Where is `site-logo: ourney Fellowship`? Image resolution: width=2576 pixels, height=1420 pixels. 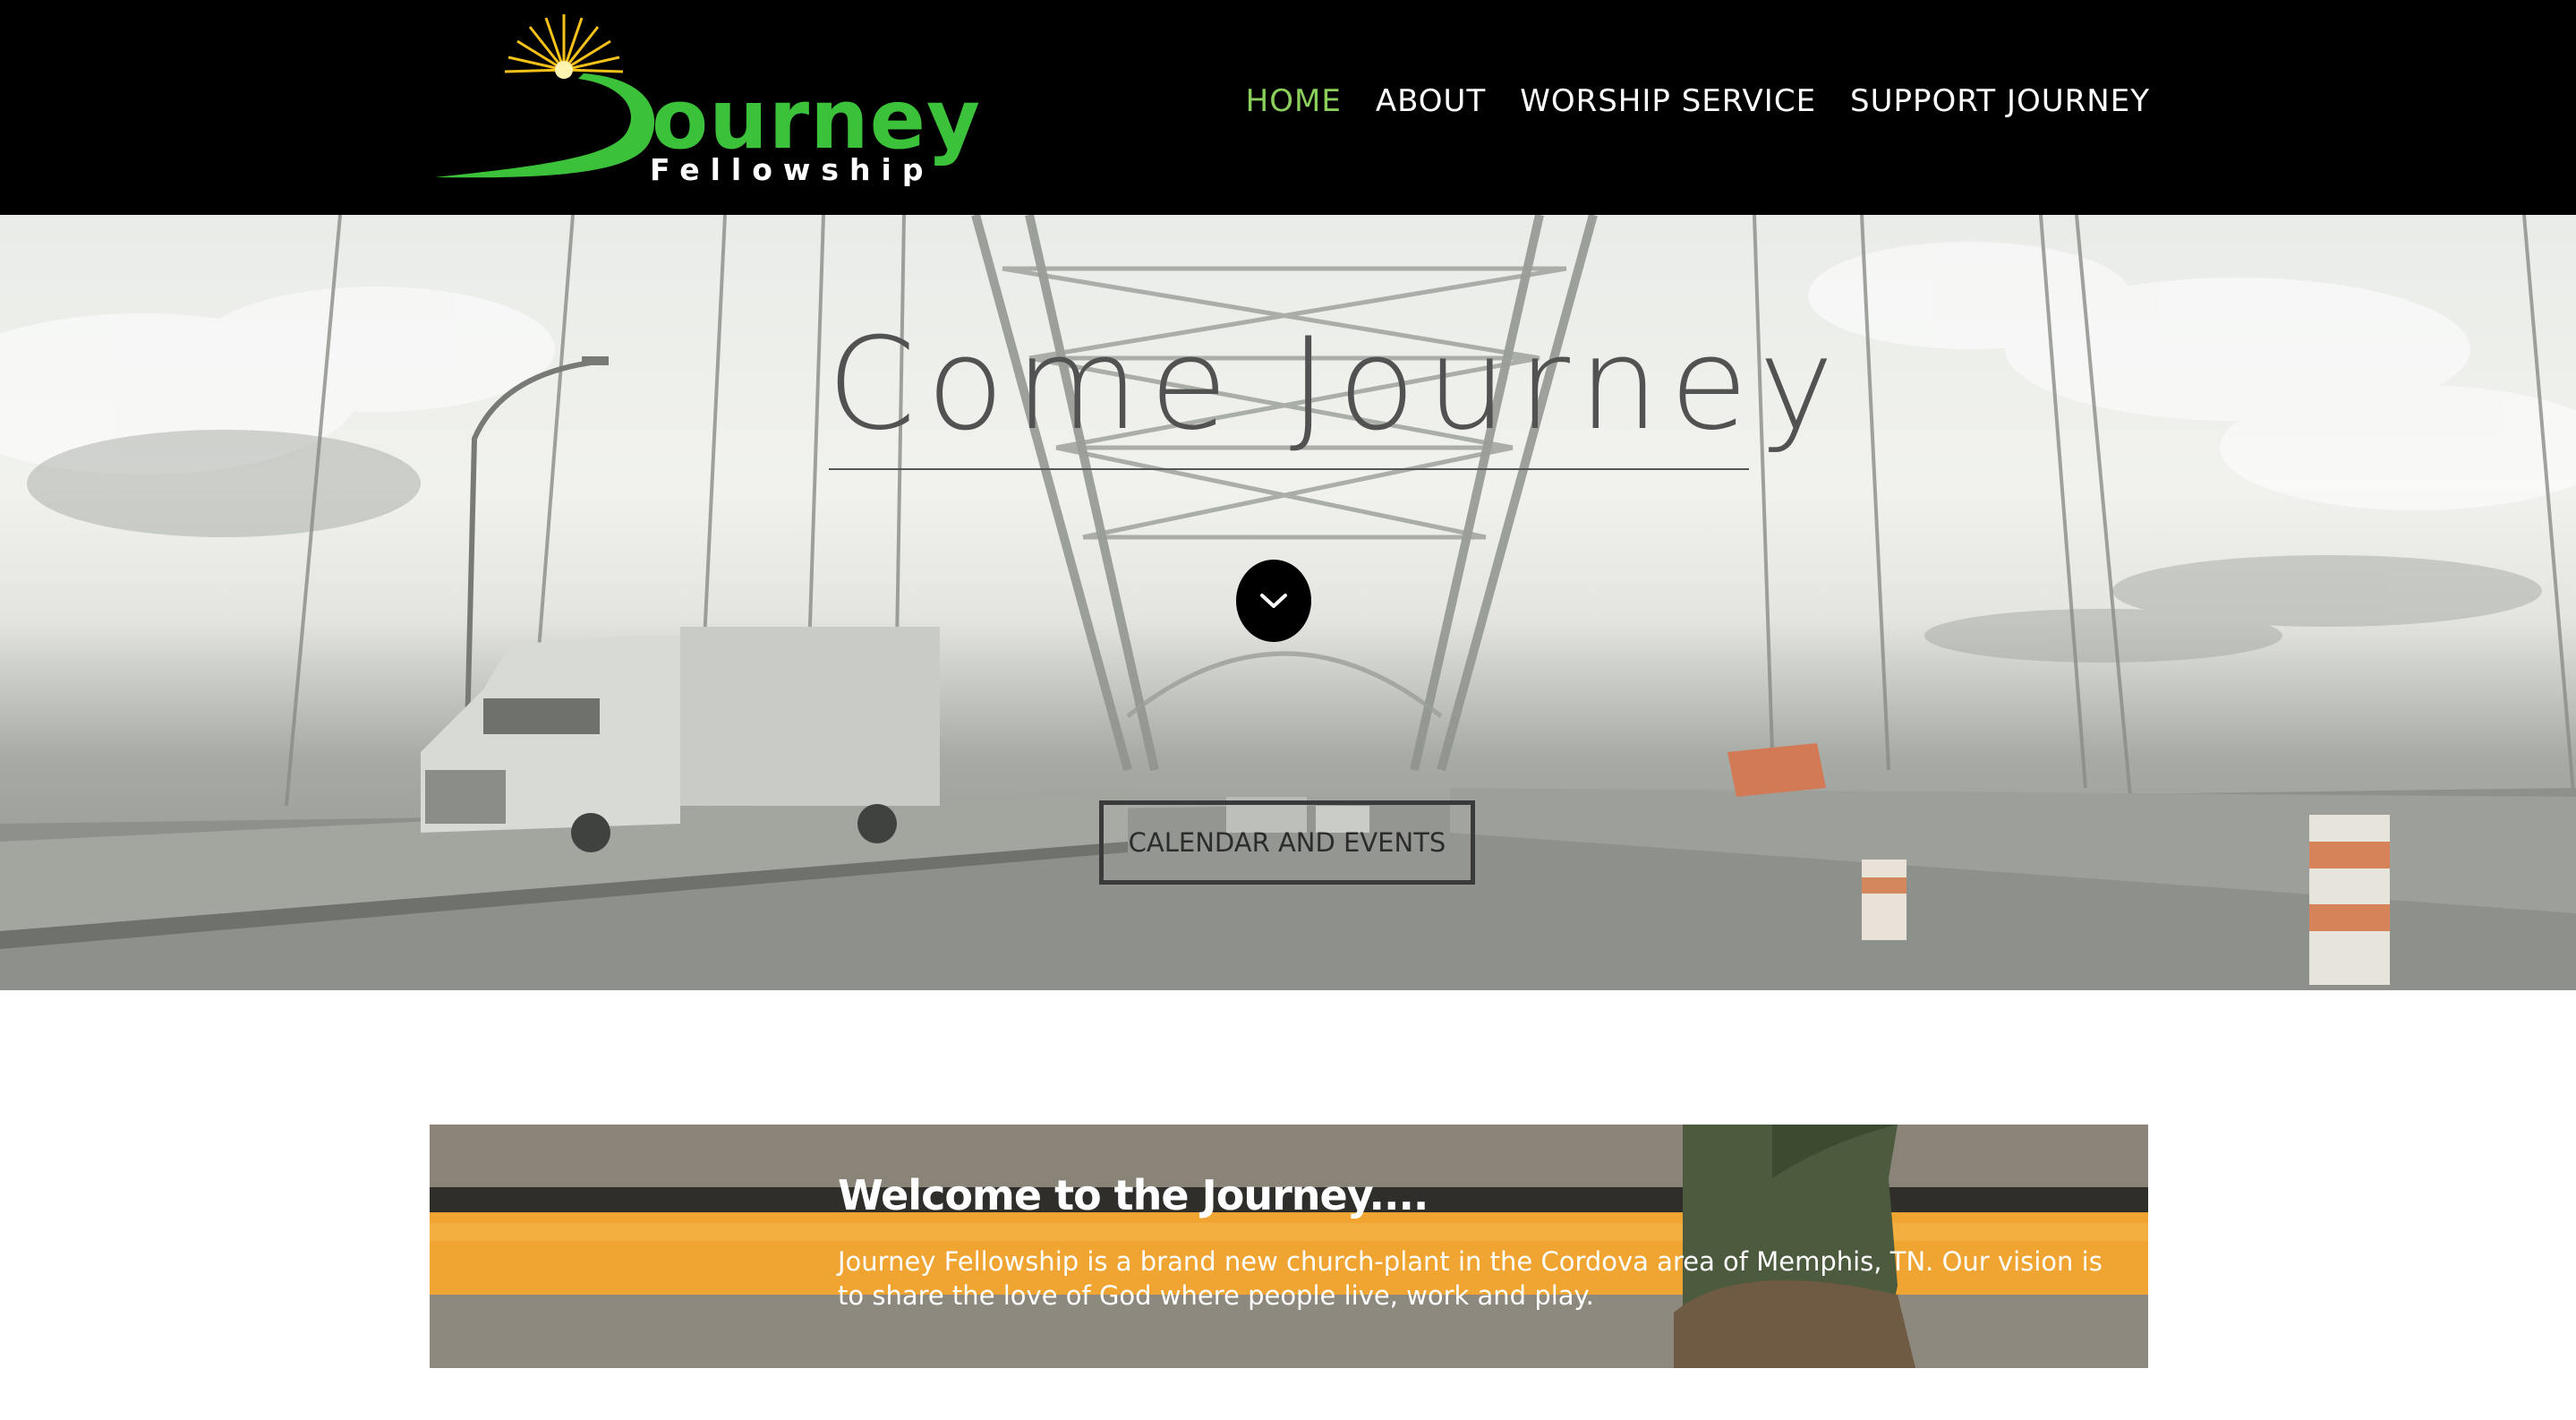 site-logo: ourney Fellowship is located at coordinates (705, 101).